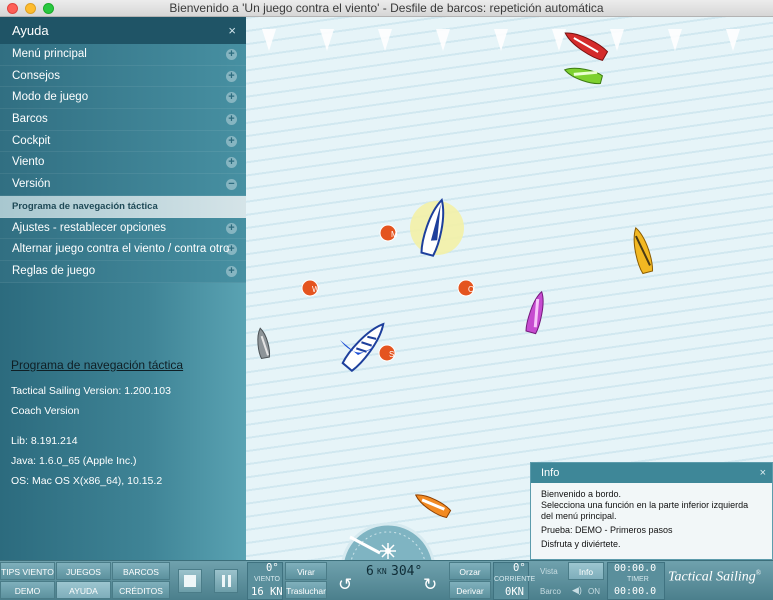 The image size is (773, 600). What do you see at coordinates (123, 141) in the screenshot?
I see `menu-item-cockpit: Cockpit +` at bounding box center [123, 141].